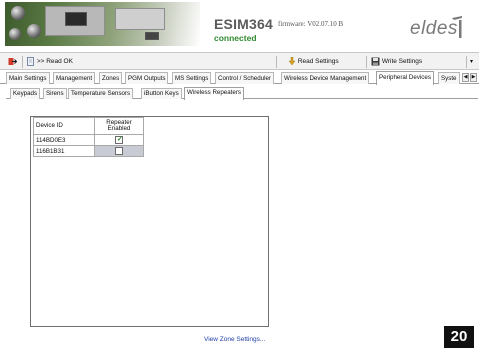  I want to click on device-model: ESIM364, so click(243, 24).